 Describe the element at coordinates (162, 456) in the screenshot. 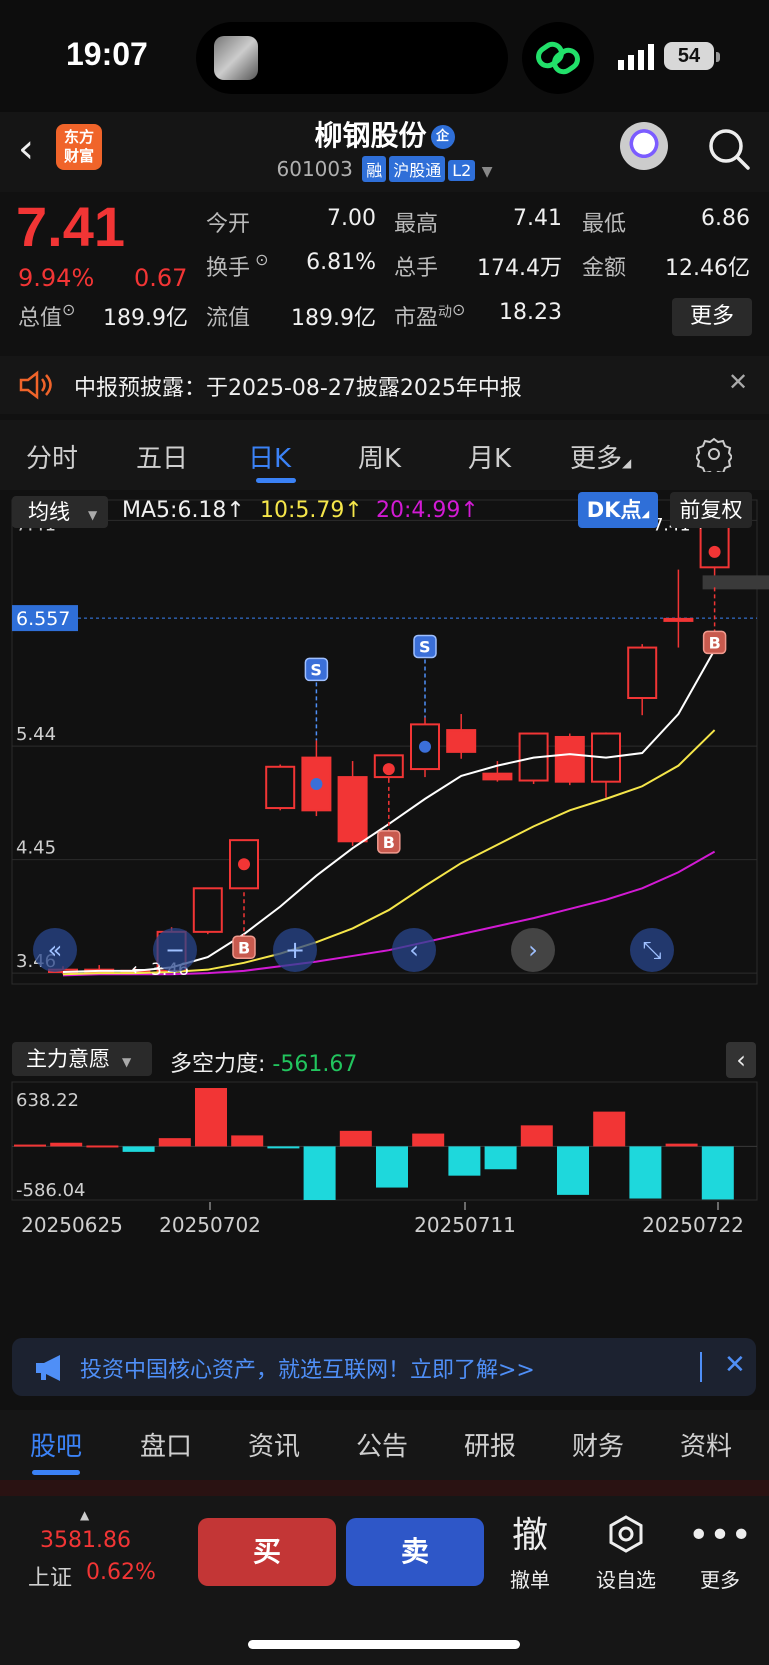

I see `tab-five-day: 五日` at that location.